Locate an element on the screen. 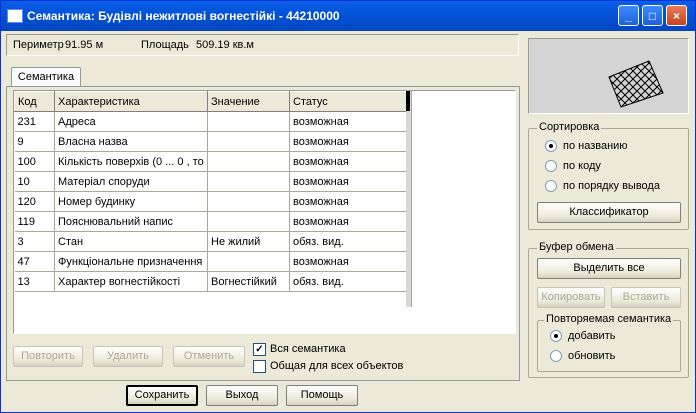 Image resolution: width=696 pixels, height=413 pixels. checkbox-box is located at coordinates (259, 366).